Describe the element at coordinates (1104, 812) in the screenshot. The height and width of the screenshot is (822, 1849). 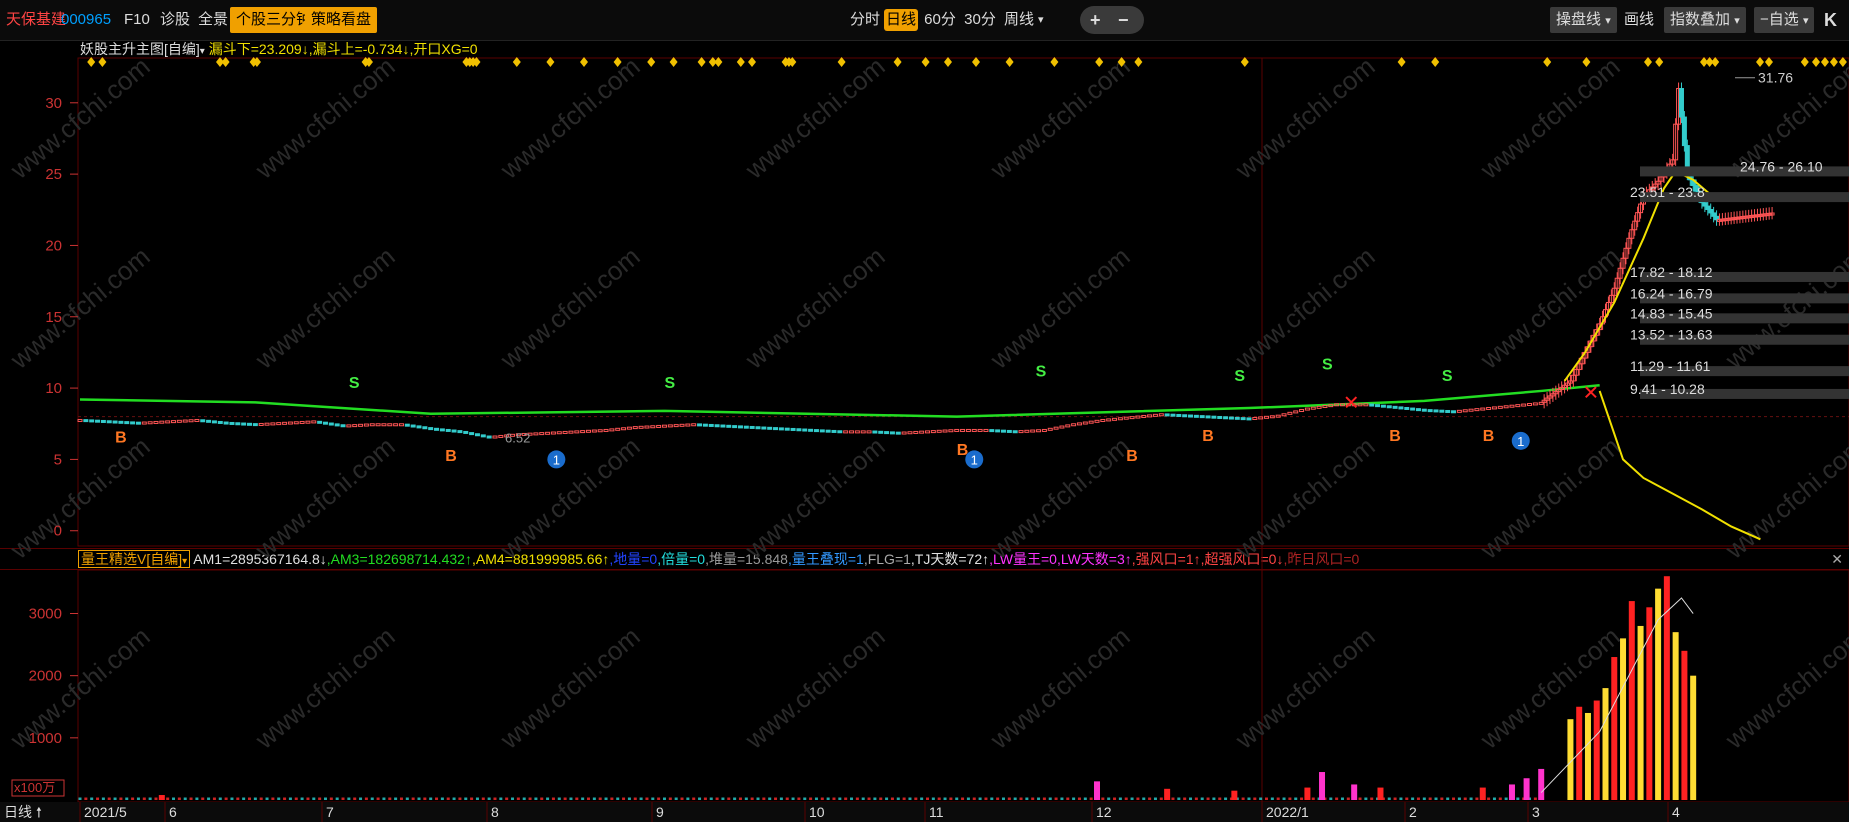
I see `date-label: 12` at that location.